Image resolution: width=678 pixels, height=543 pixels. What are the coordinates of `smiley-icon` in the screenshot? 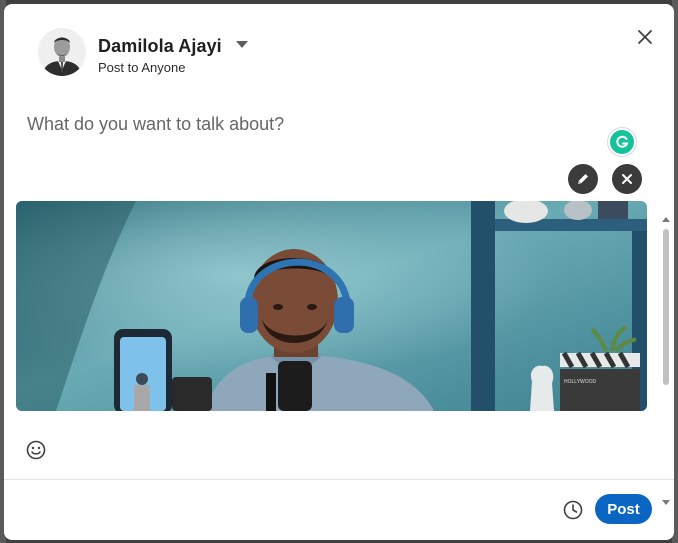 It's located at (36, 450).